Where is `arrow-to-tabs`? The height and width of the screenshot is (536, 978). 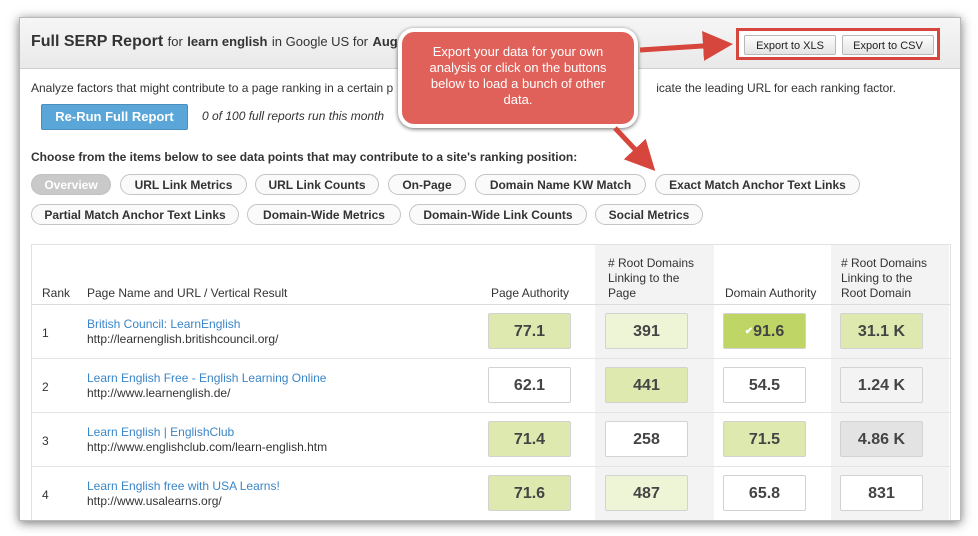
arrow-to-tabs is located at coordinates (634, 148).